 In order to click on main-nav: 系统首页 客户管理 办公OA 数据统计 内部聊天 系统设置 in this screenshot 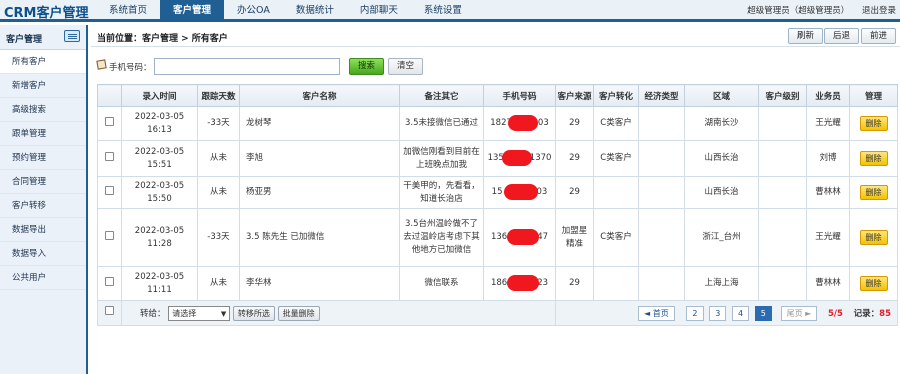, I will do `click(285, 11)`.